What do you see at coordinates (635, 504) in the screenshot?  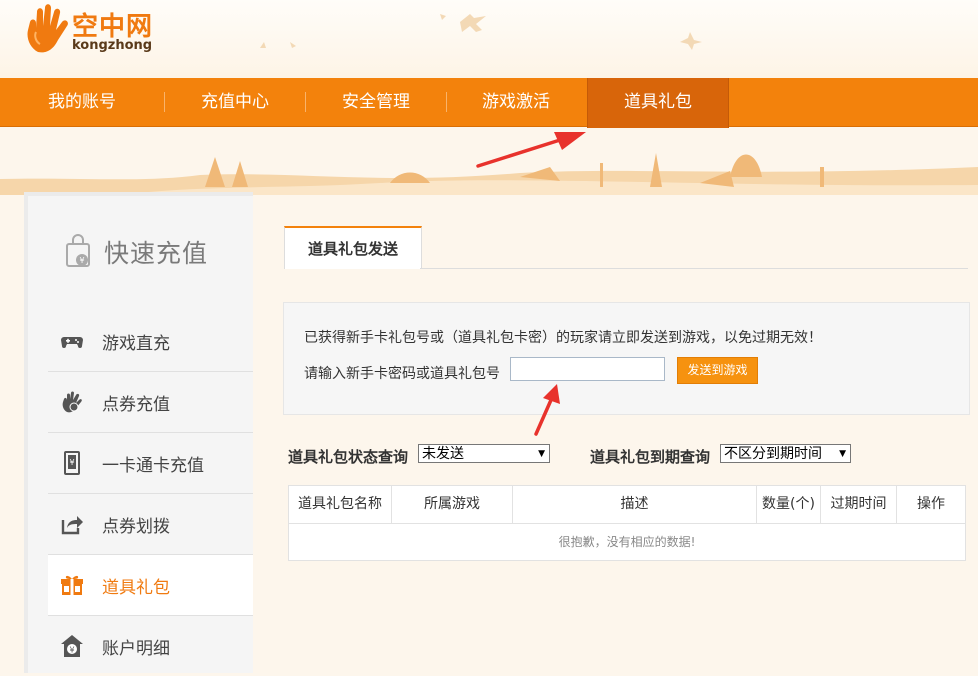 I see `column-header-description: 描述` at bounding box center [635, 504].